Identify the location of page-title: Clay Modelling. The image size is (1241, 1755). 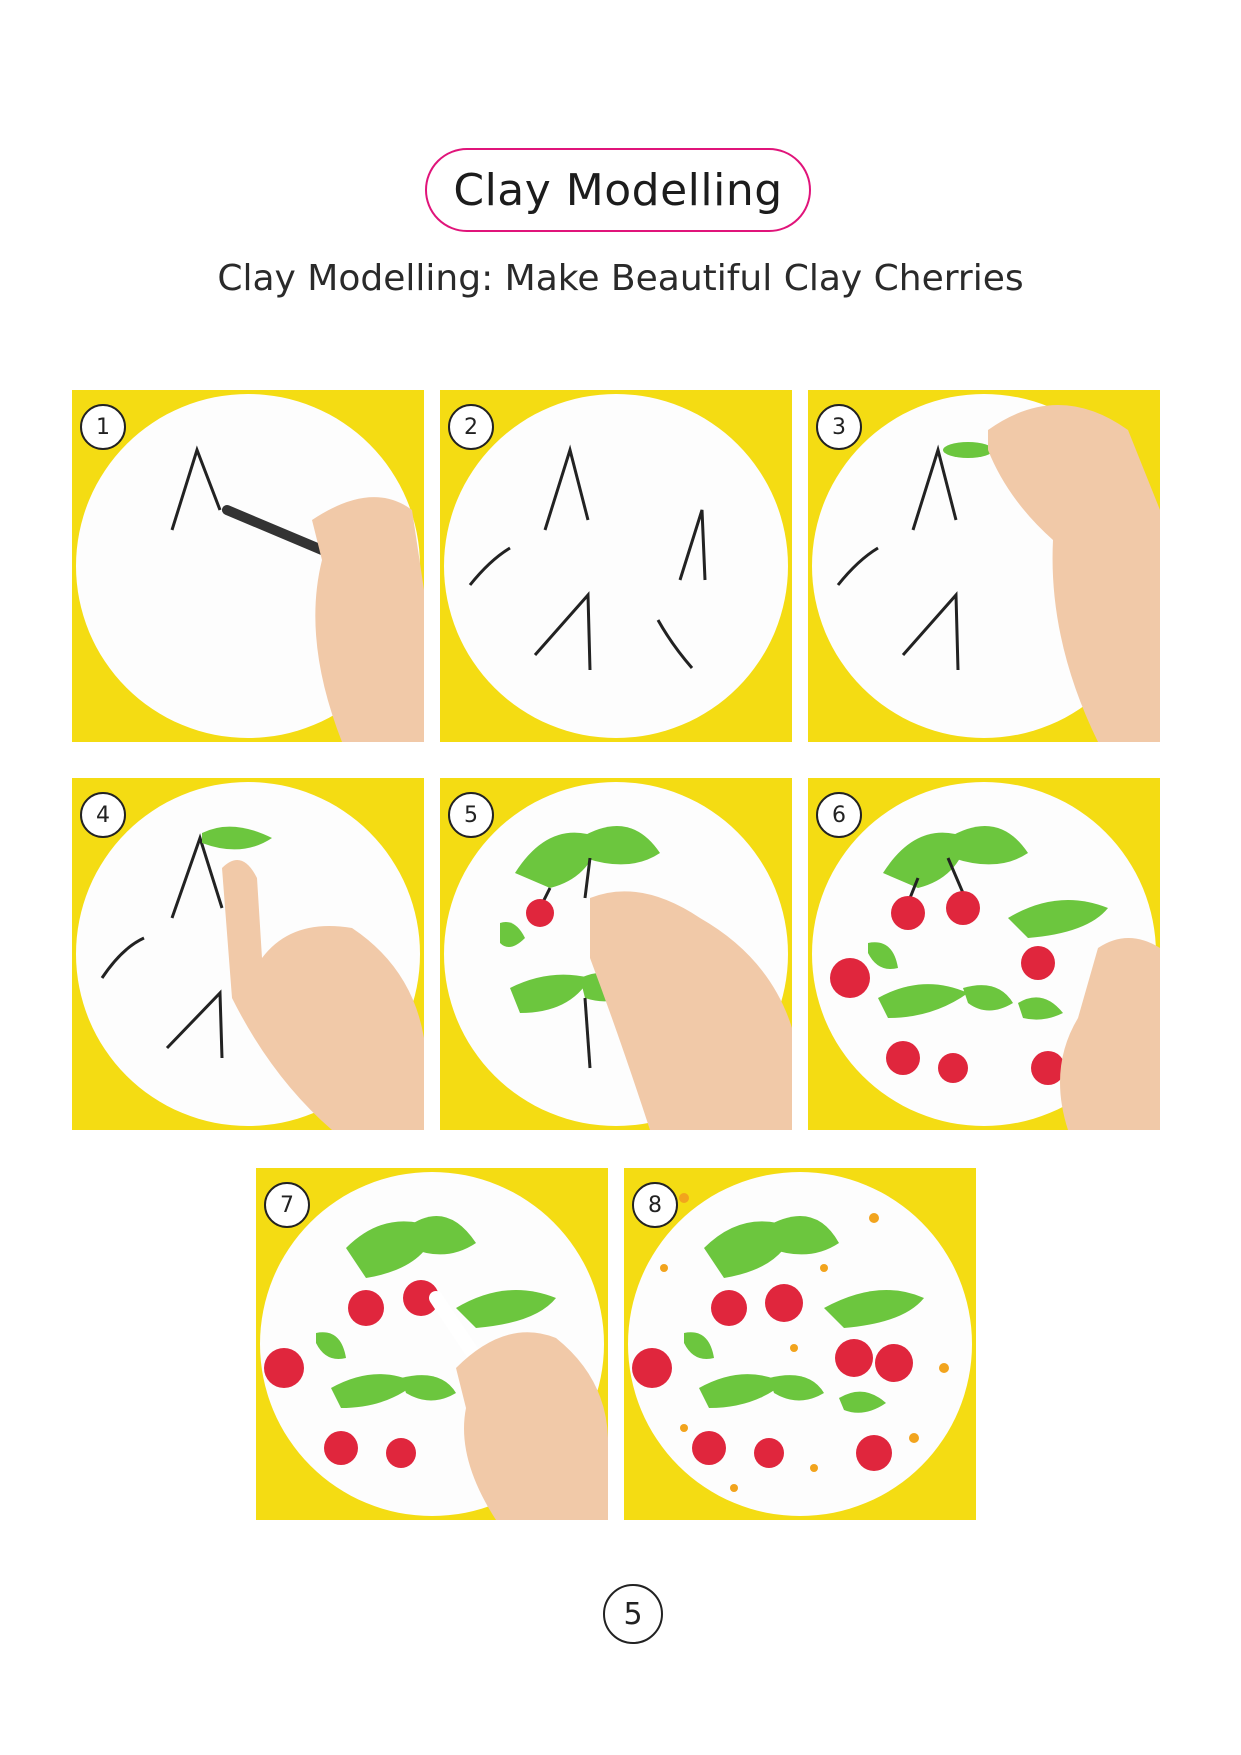
(618, 190).